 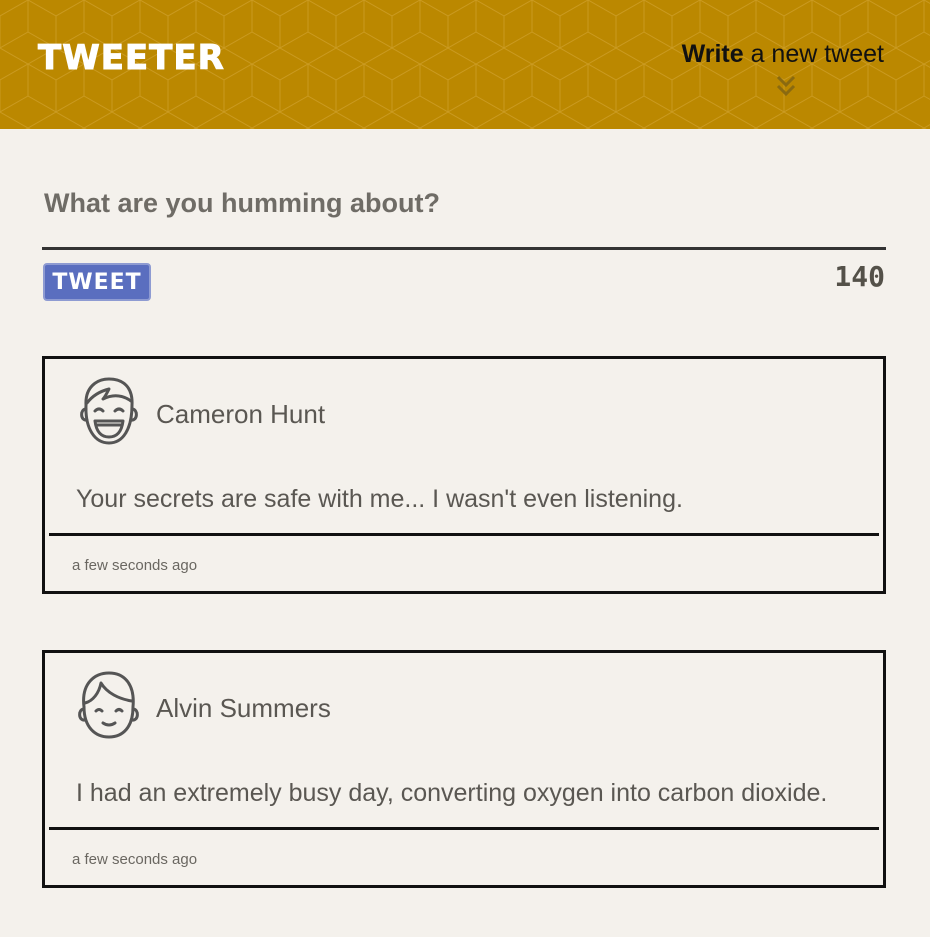 I want to click on winking-face-avatar-icon, so click(x=108, y=705).